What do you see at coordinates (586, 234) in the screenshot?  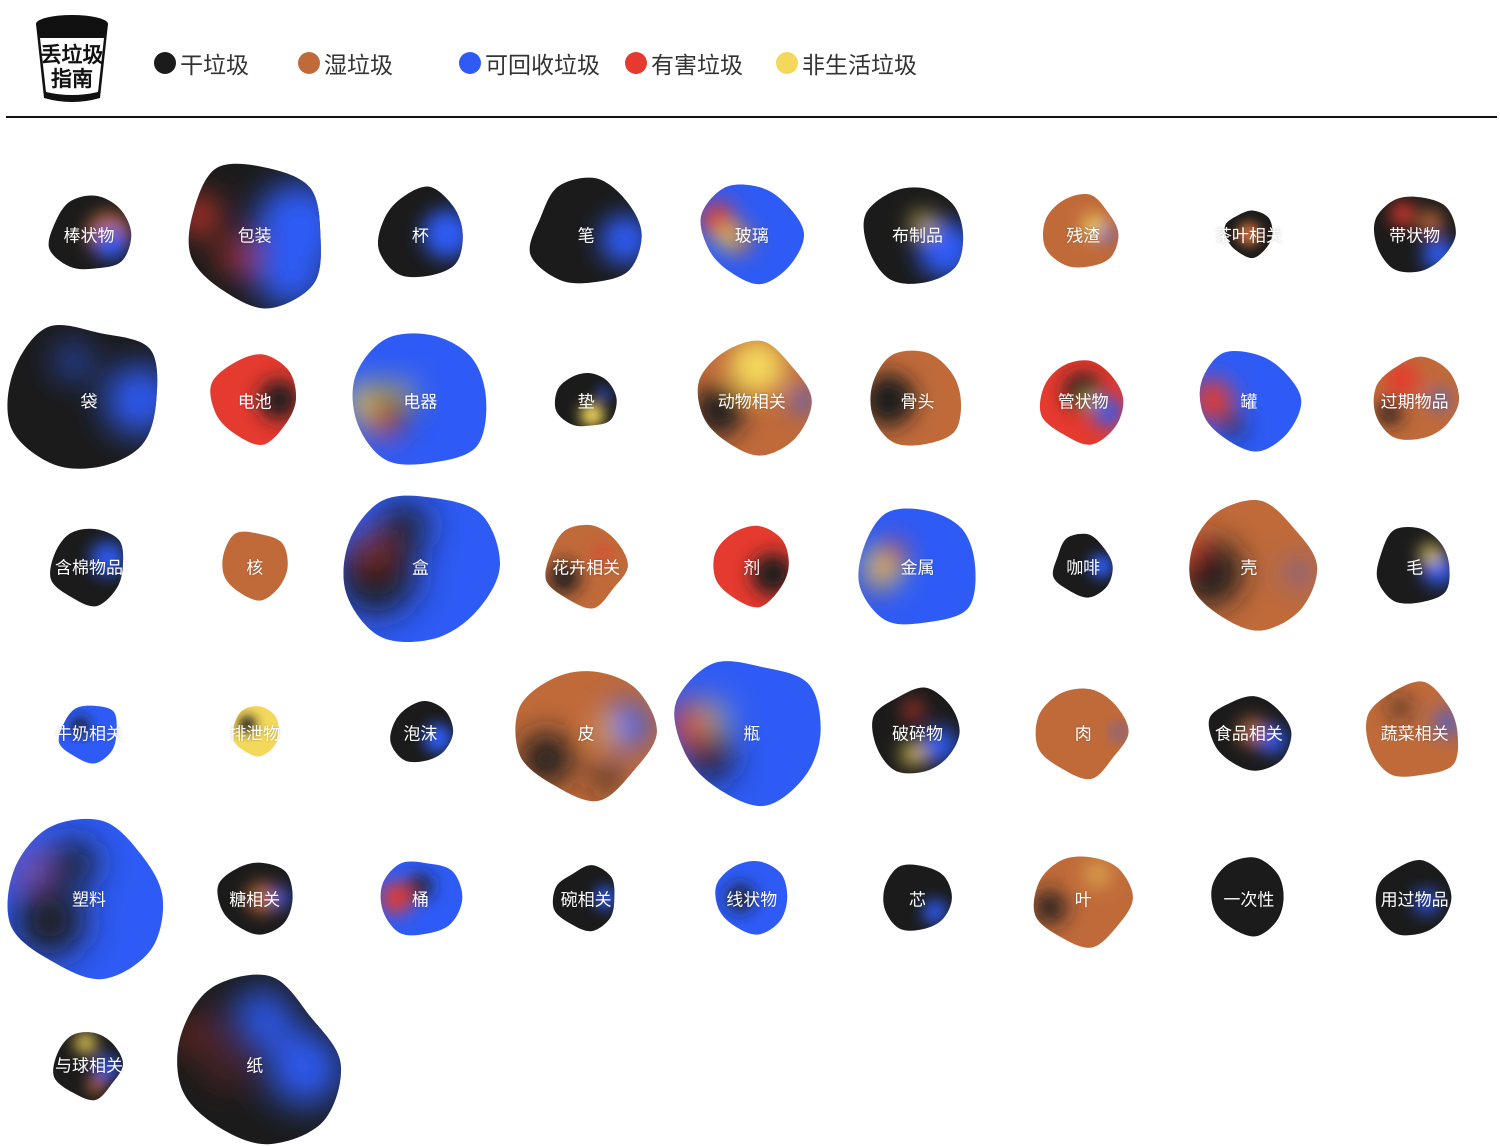 I see `blob-label: 笔` at bounding box center [586, 234].